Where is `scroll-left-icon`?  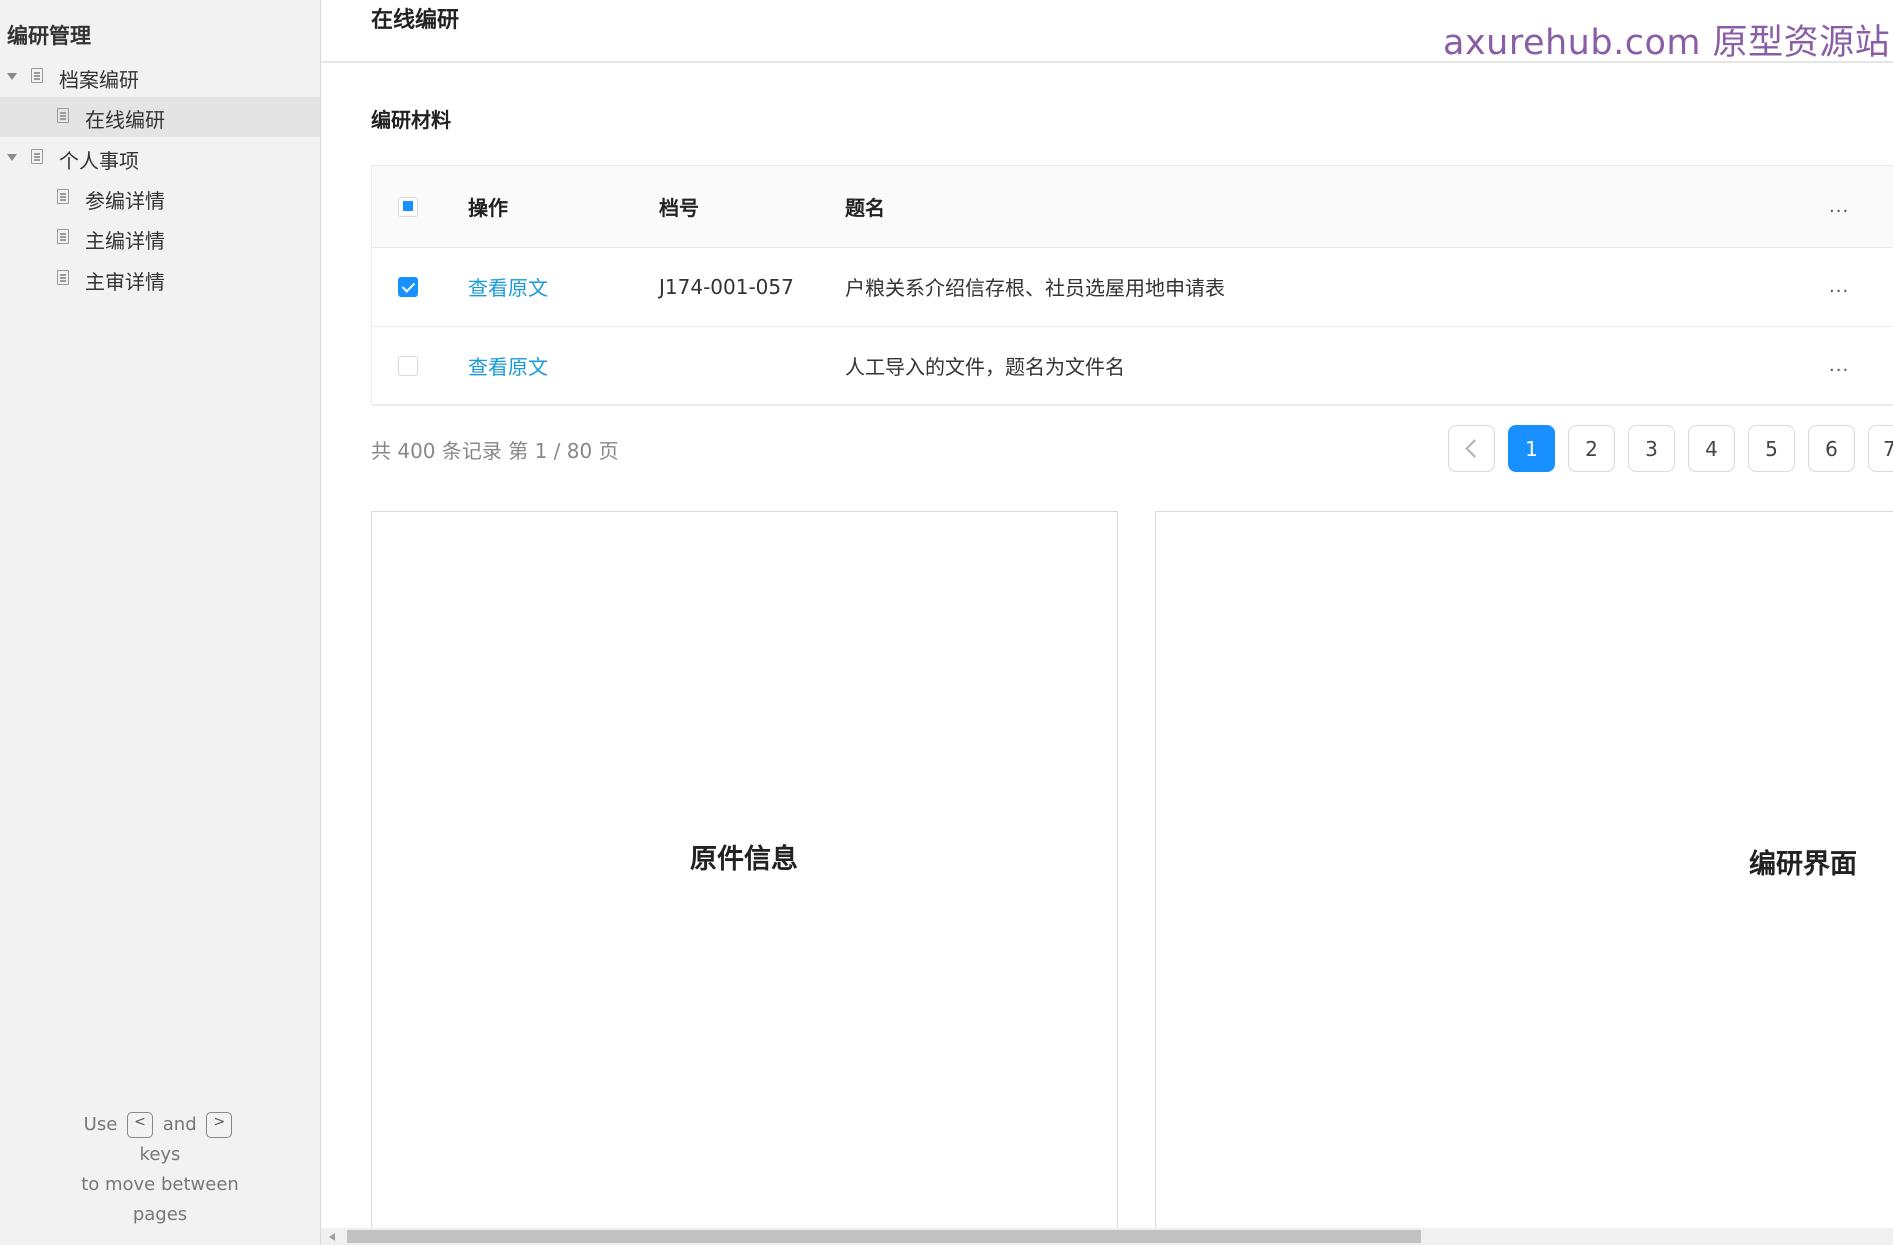
scroll-left-icon is located at coordinates (332, 1237).